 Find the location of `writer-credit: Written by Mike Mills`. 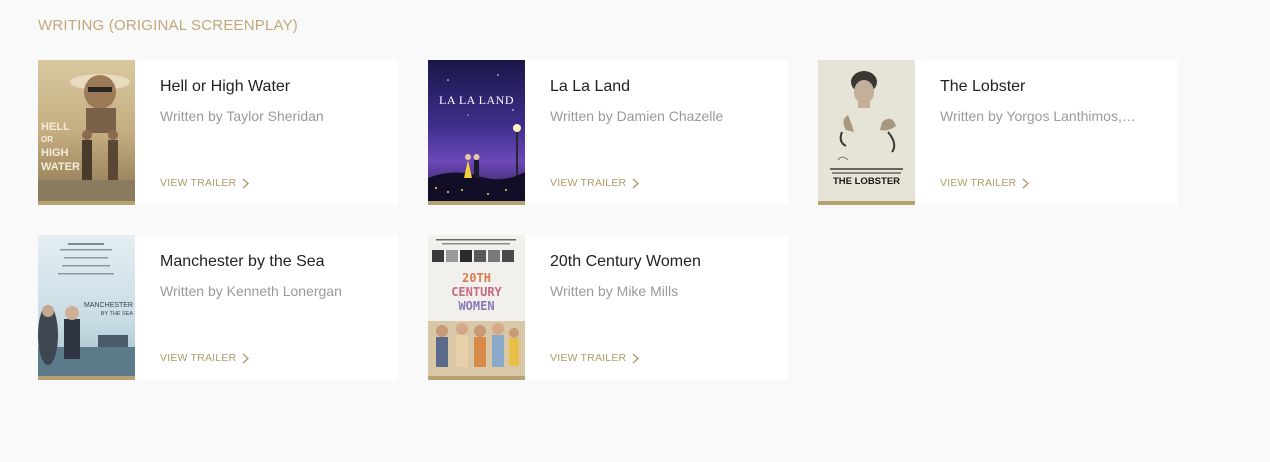

writer-credit: Written by Mike Mills is located at coordinates (614, 291).